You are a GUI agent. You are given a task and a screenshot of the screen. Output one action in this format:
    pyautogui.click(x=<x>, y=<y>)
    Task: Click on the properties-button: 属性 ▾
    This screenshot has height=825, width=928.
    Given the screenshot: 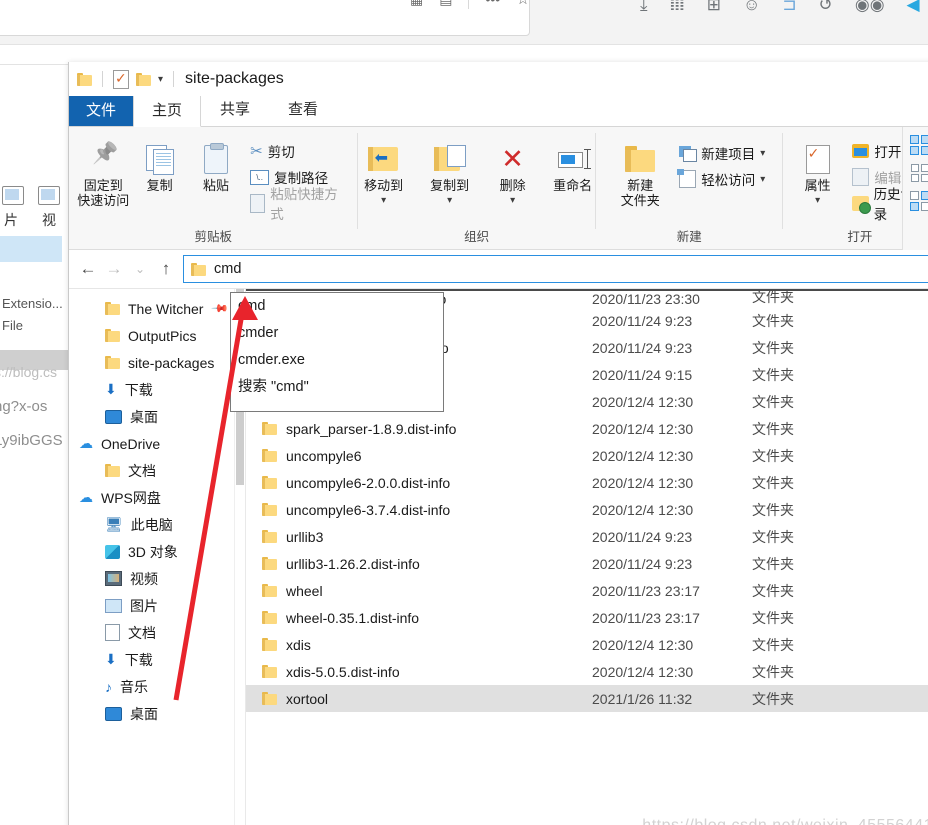 What is the action you would take?
    pyautogui.click(x=818, y=172)
    